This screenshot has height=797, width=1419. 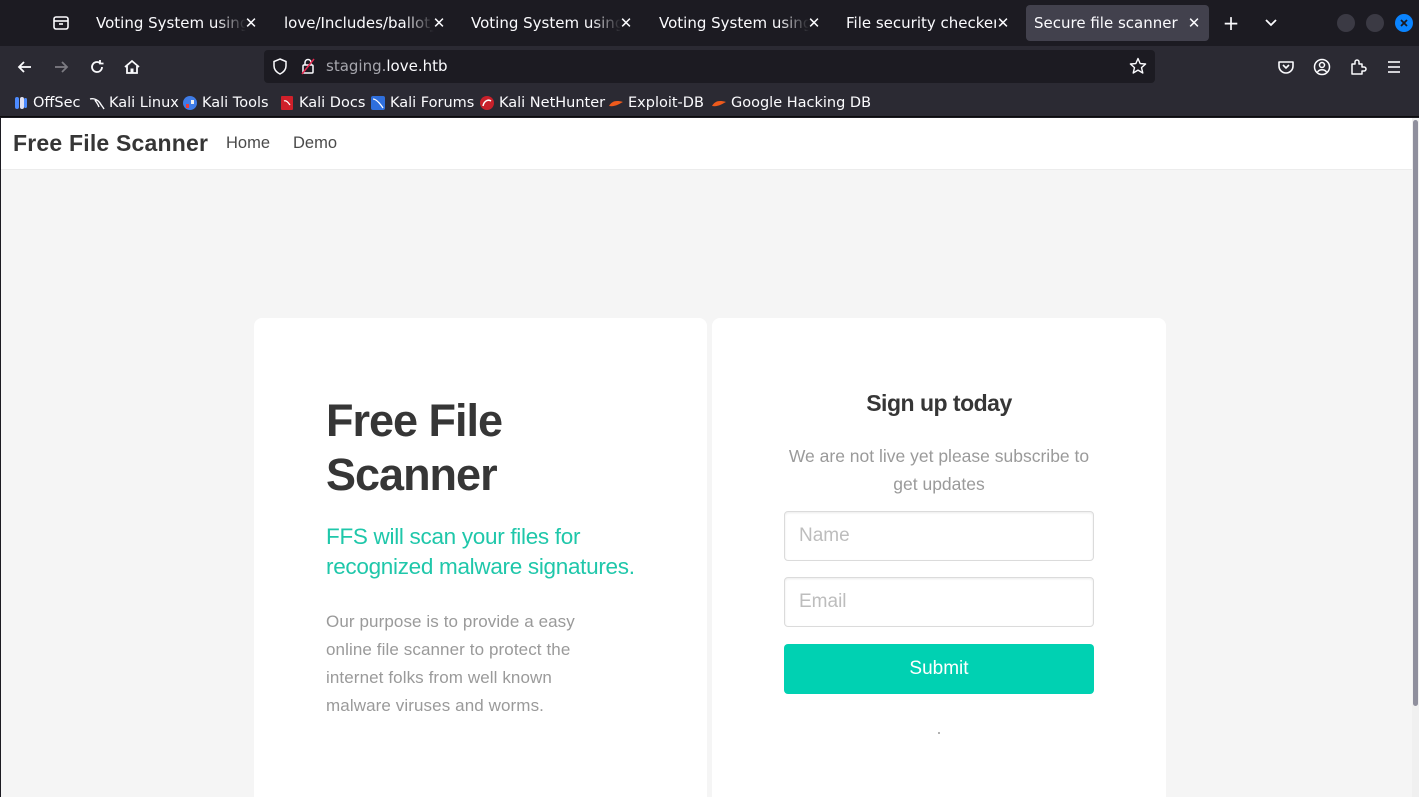 What do you see at coordinates (939, 669) in the screenshot?
I see `submit-button: Submit` at bounding box center [939, 669].